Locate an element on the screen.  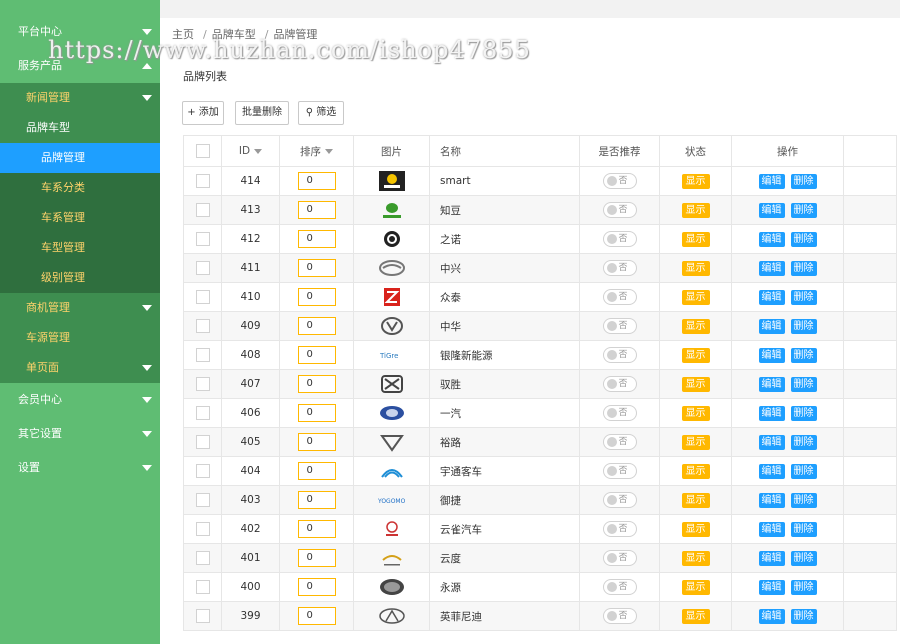
header-id: ID is located at coordinates (250, 151).